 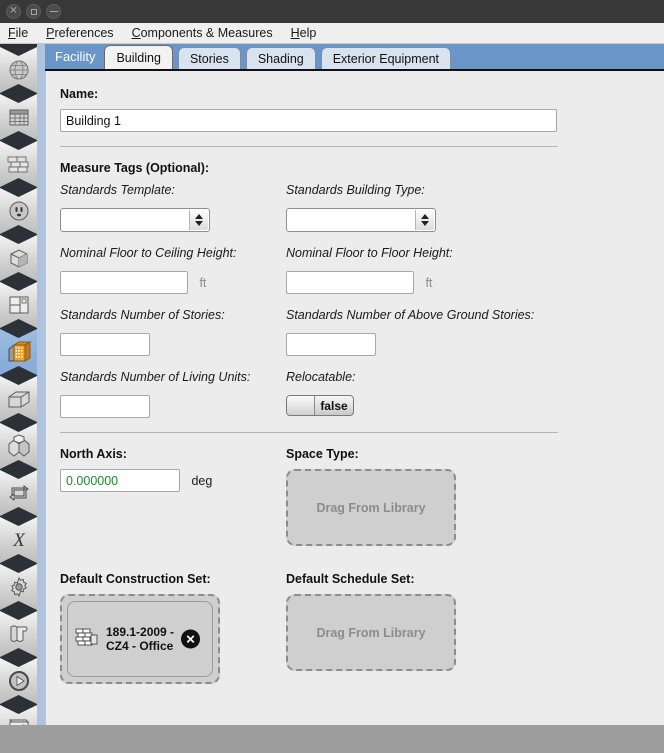 I want to click on default-schedule-set-dropzone: Drag From Library, so click(x=371, y=632).